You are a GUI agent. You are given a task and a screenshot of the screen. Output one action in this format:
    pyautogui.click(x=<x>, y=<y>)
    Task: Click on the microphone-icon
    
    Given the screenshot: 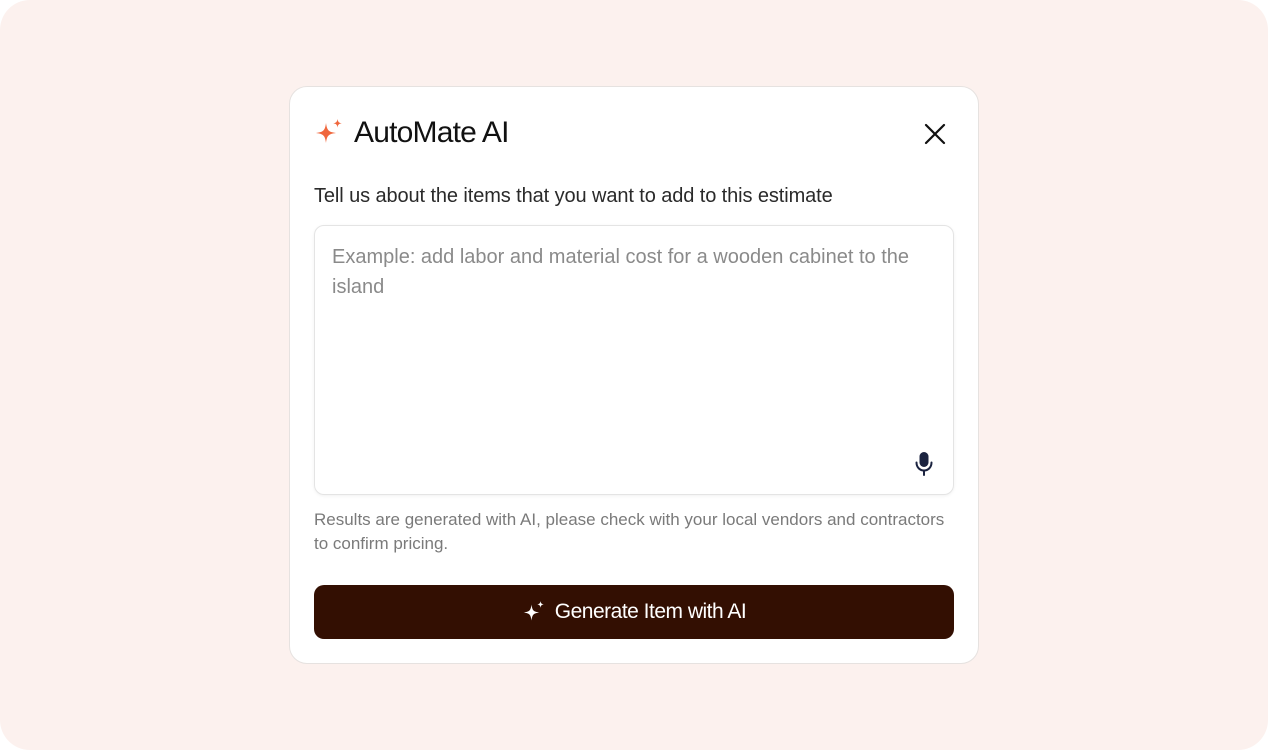 What is the action you would take?
    pyautogui.click(x=924, y=464)
    